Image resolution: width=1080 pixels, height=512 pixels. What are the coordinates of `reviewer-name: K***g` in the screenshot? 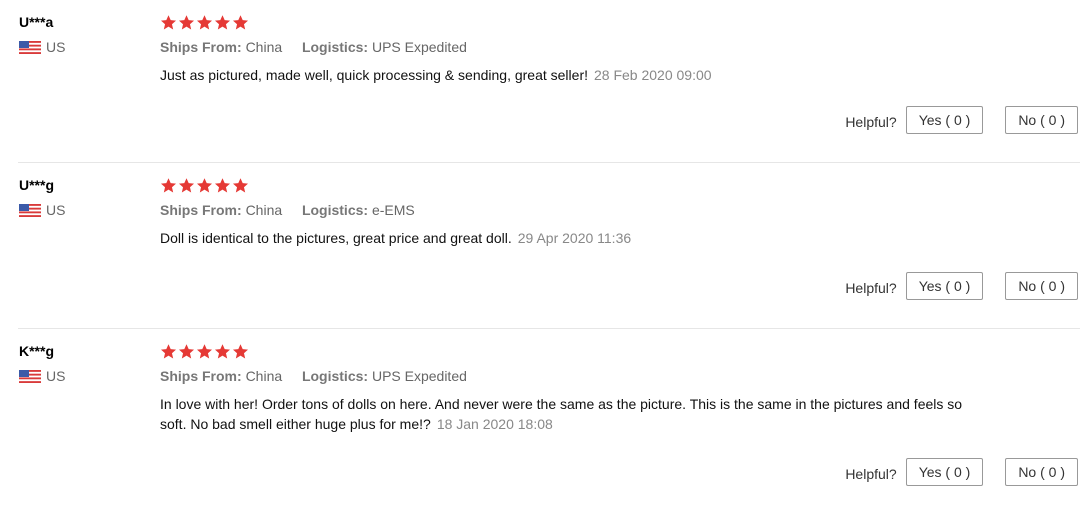 It's located at (37, 351).